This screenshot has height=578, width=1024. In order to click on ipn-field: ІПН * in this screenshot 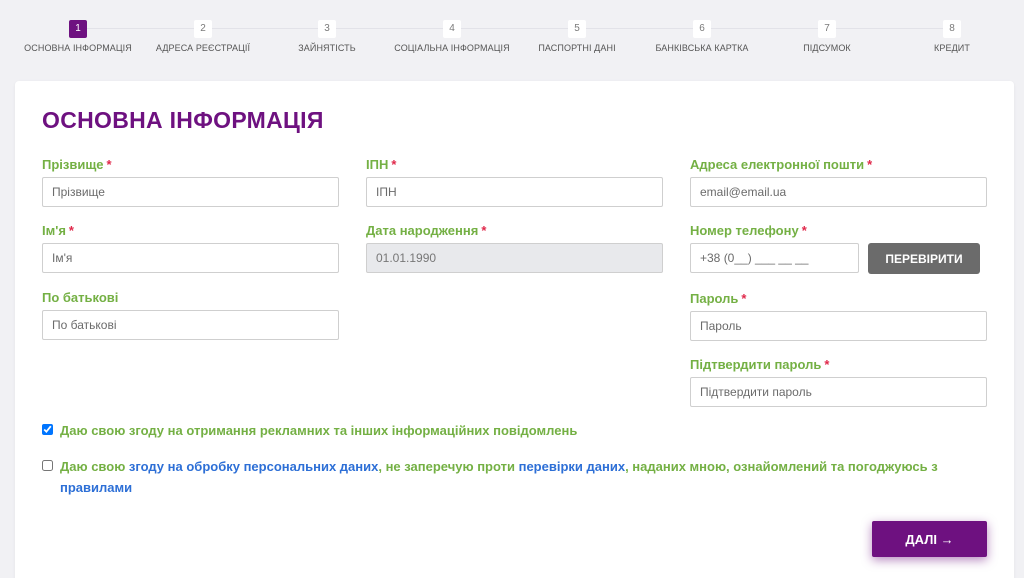, I will do `click(514, 182)`.